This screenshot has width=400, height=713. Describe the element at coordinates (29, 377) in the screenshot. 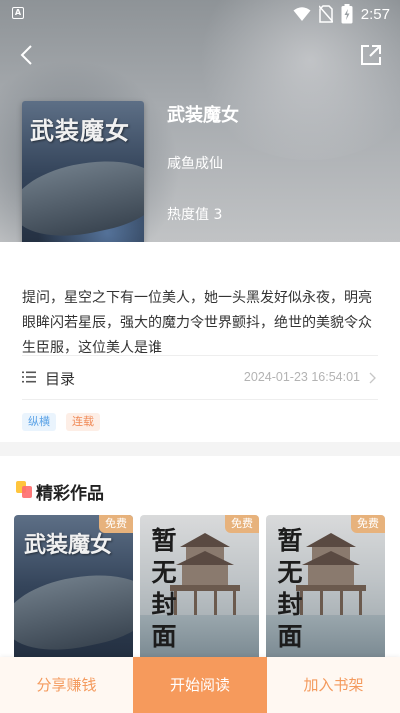

I see `list-icon` at that location.